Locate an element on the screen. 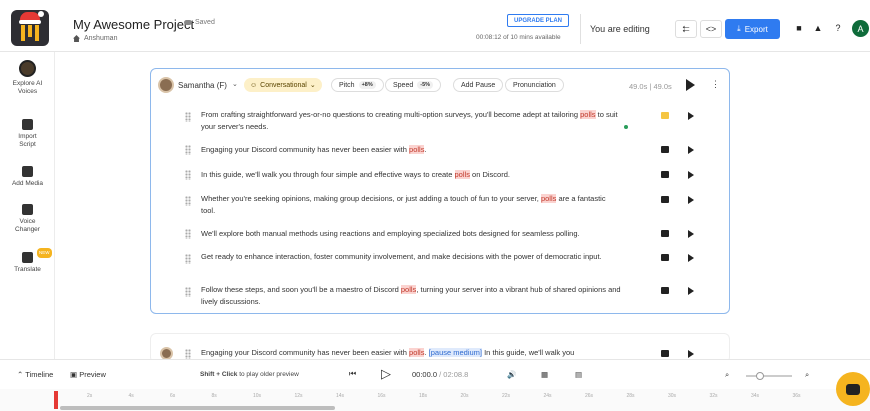  speaker-avatar is located at coordinates (166, 85).